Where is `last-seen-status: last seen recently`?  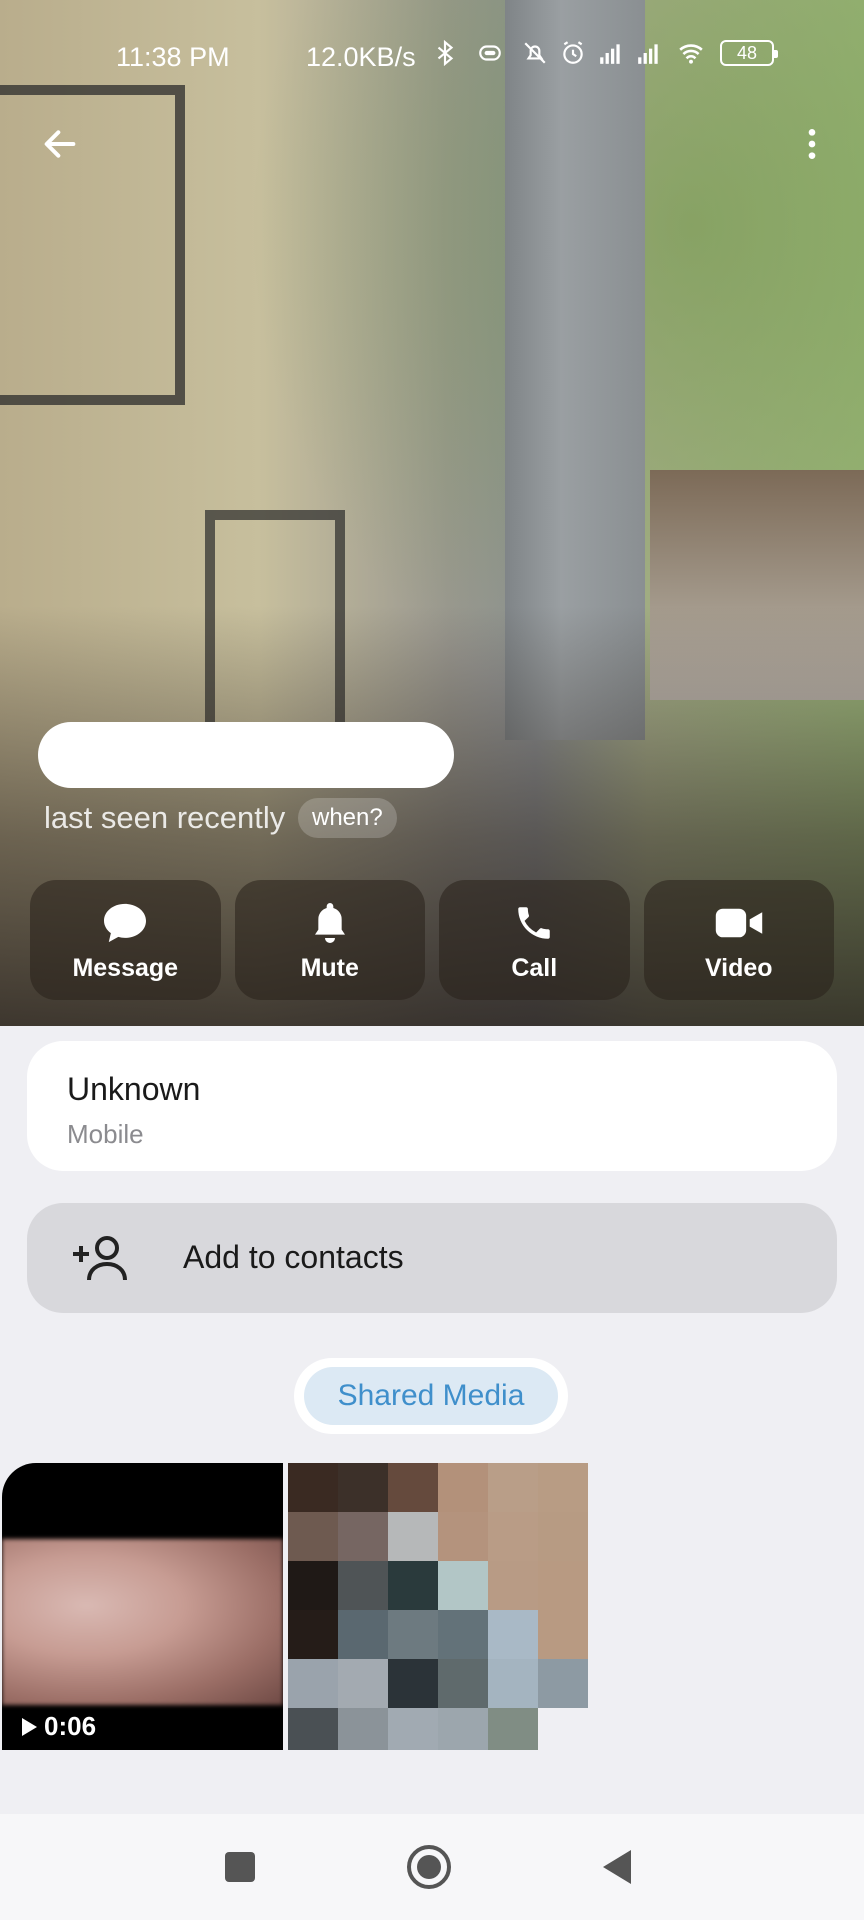 last-seen-status: last seen recently is located at coordinates (165, 817).